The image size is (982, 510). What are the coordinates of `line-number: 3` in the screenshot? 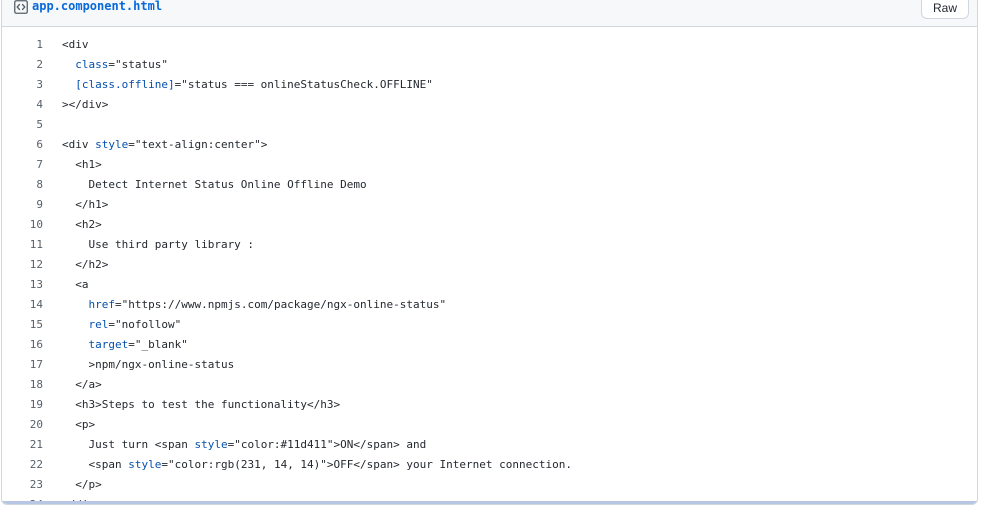 It's located at (22, 85).